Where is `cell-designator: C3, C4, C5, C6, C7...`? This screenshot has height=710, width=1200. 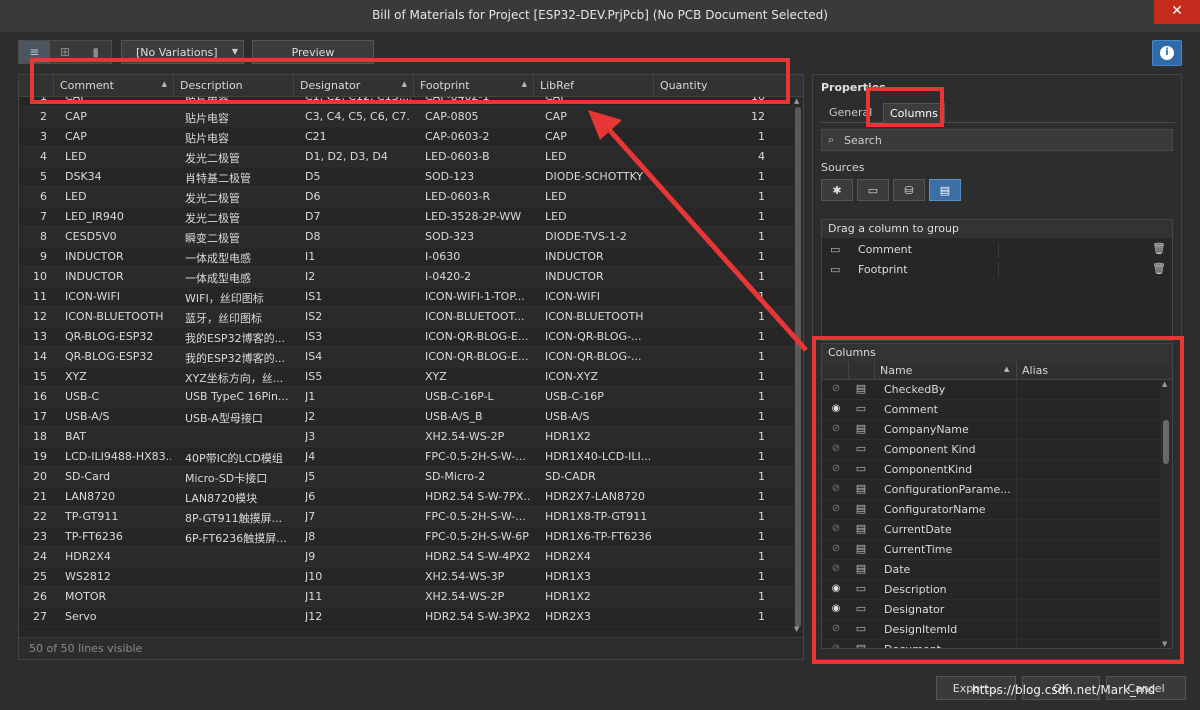
cell-designator: C3, C4, C5, C6, C7... is located at coordinates (358, 116).